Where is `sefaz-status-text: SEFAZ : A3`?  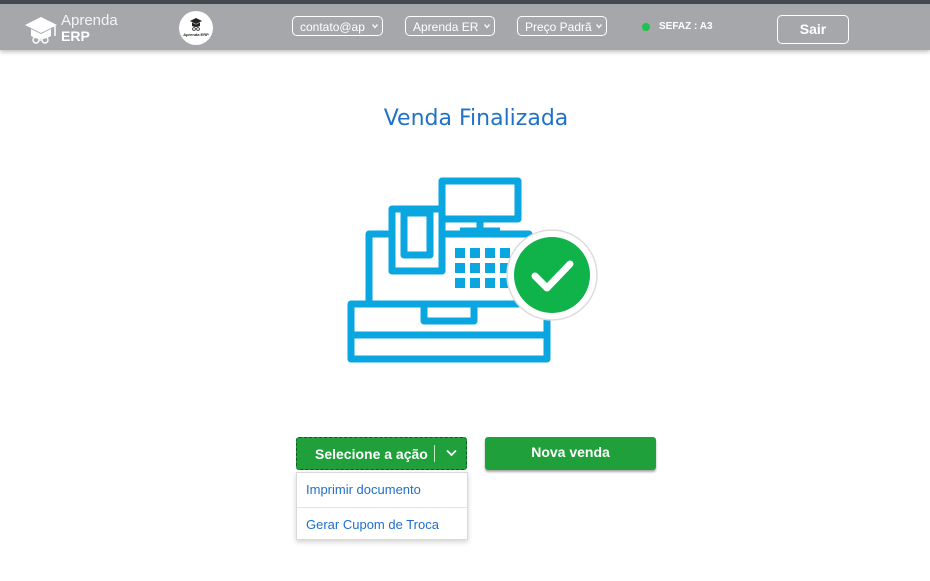
sefaz-status-text: SEFAZ : A3 is located at coordinates (686, 26).